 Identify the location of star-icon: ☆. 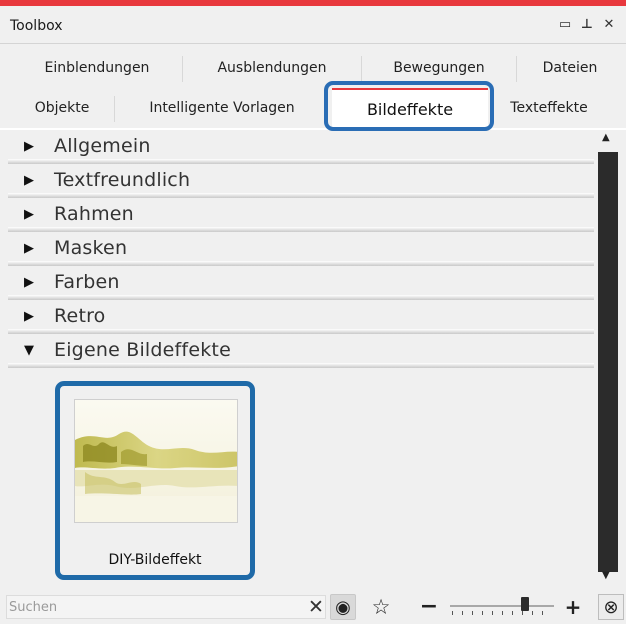
(381, 607).